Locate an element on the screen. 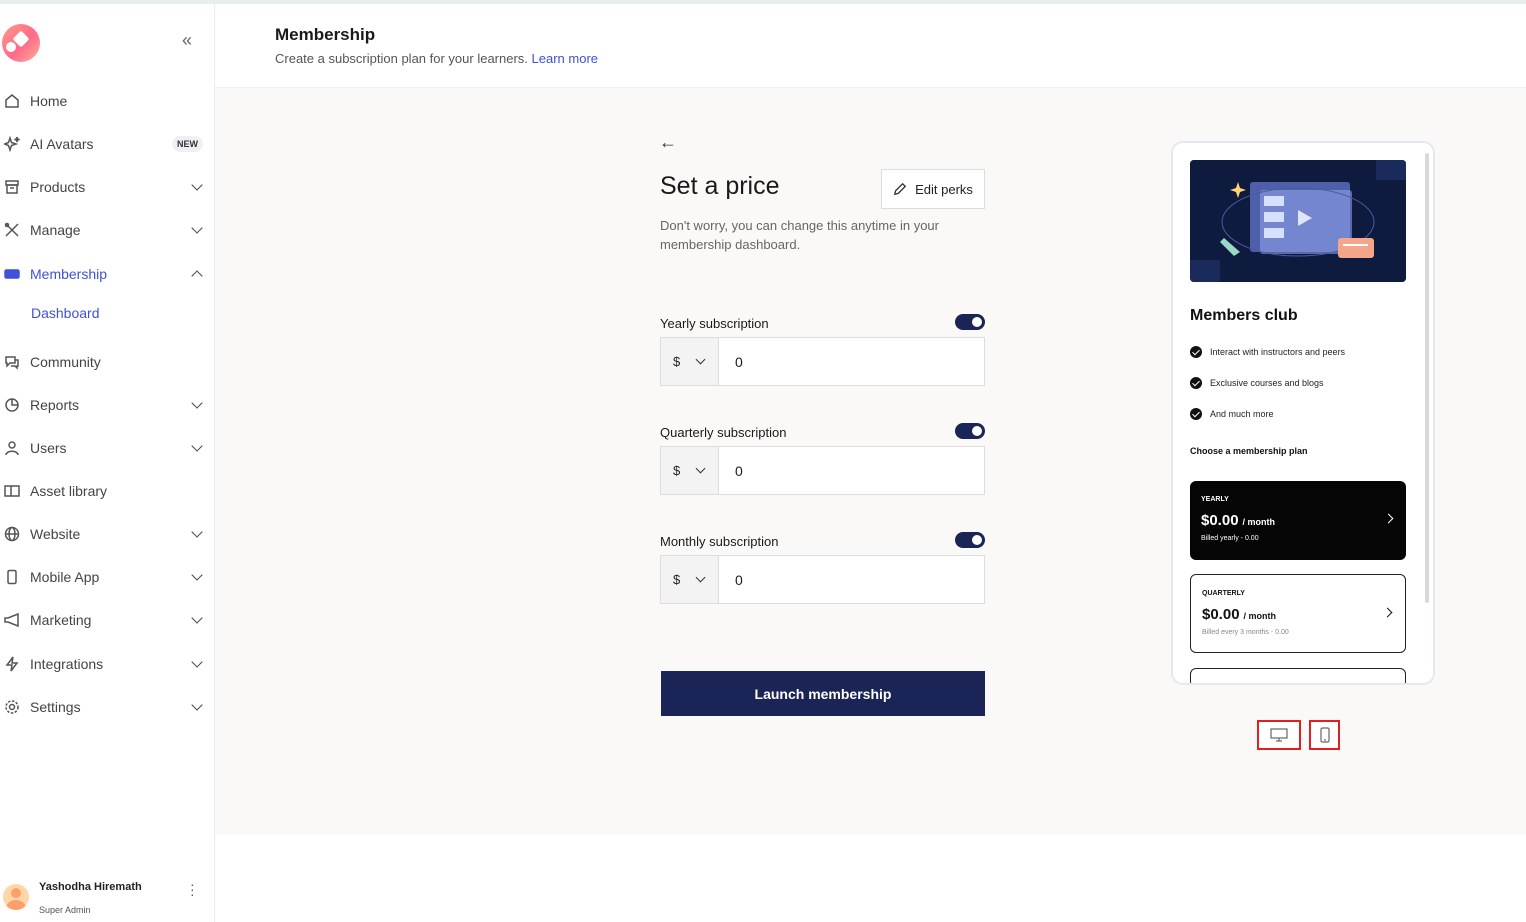 The image size is (1526, 922). edit-perks-label: Edit perks is located at coordinates (944, 189).